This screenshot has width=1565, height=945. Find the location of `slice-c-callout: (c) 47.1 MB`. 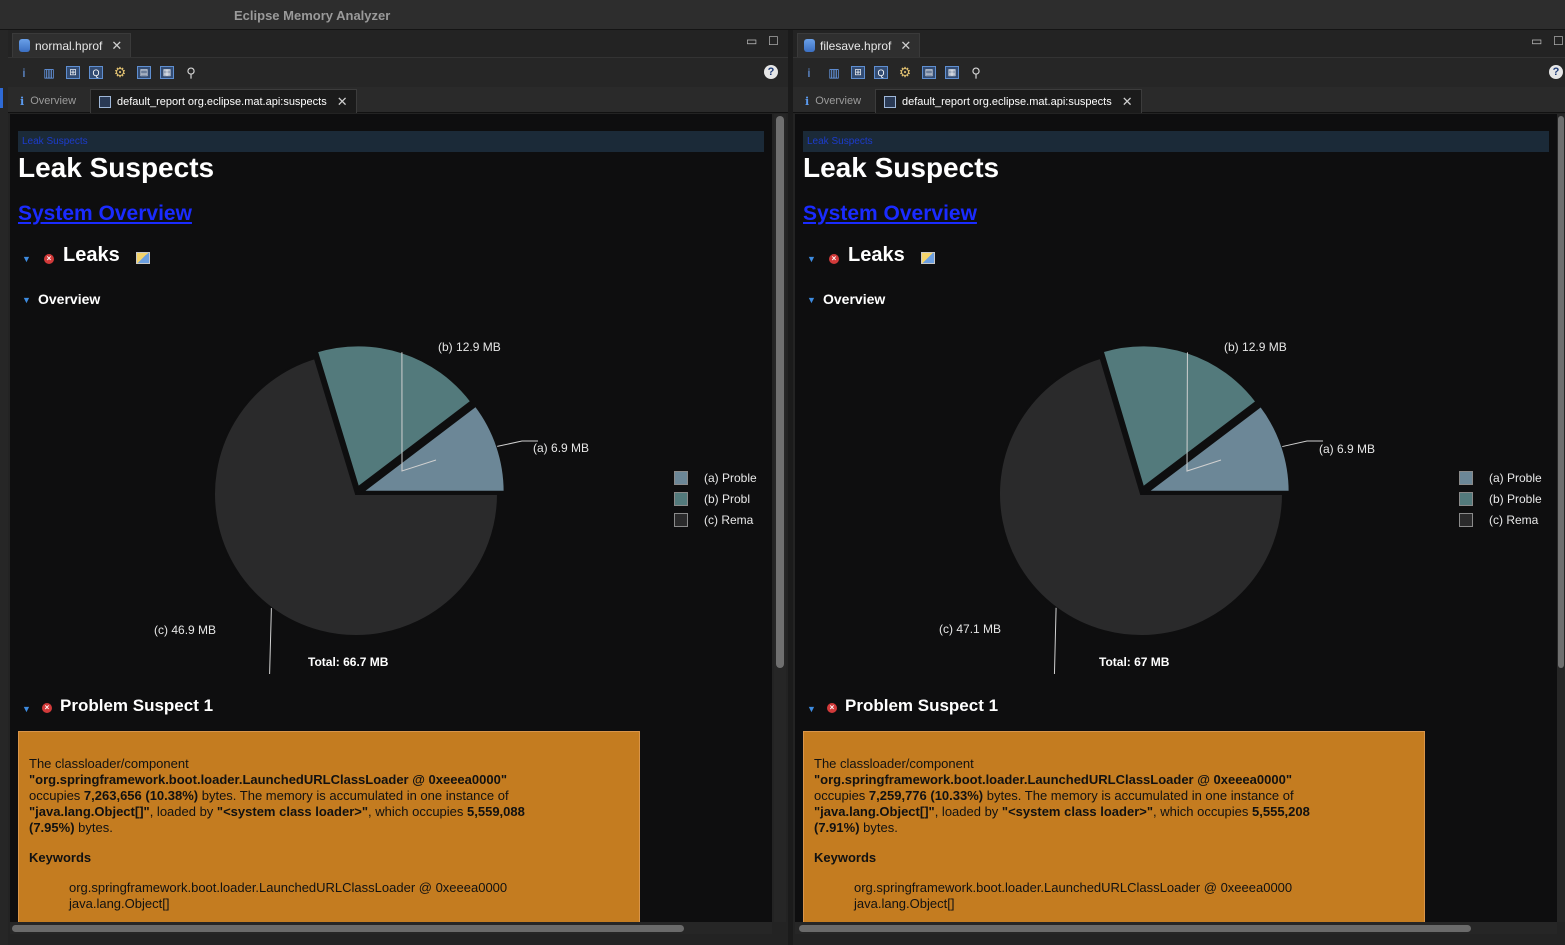

slice-c-callout: (c) 47.1 MB is located at coordinates (970, 629).